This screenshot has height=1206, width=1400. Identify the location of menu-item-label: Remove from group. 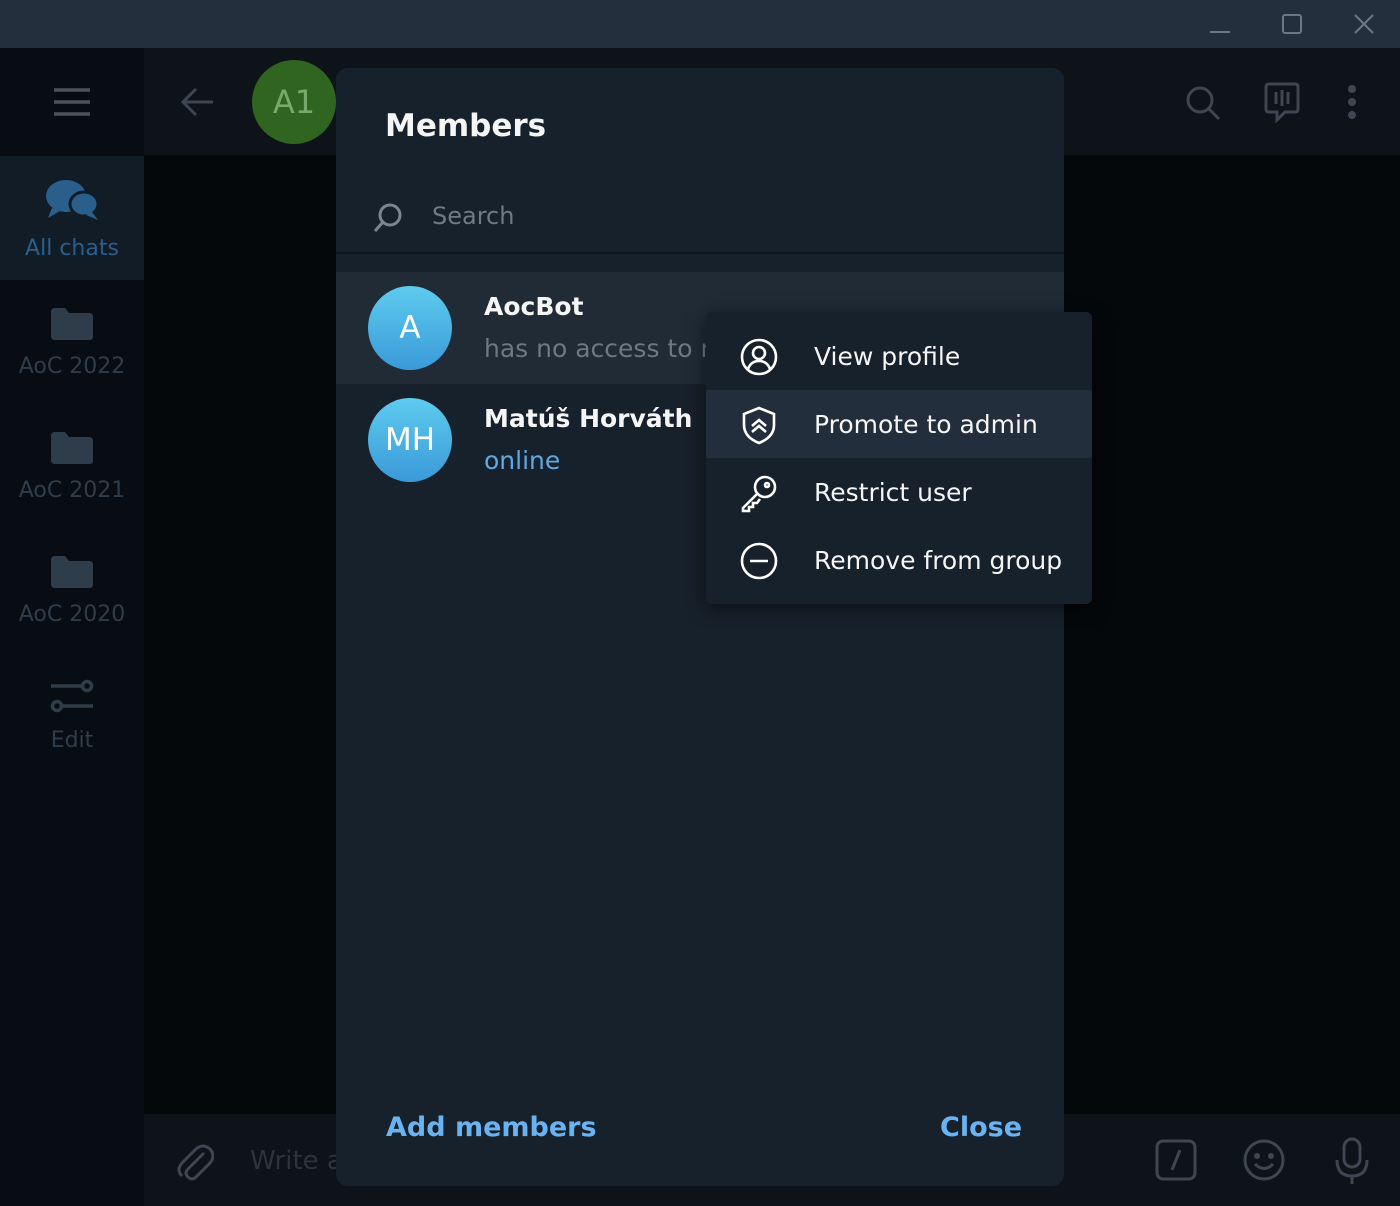
(938, 560).